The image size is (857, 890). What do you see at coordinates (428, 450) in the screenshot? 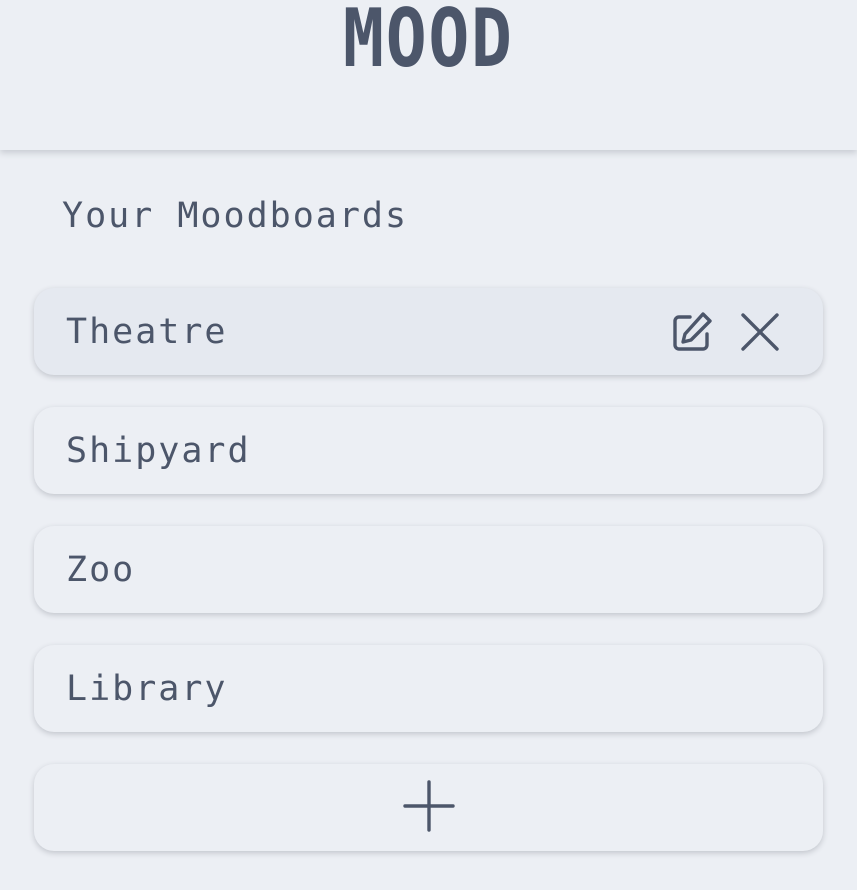
I see `moodboard-item-shipyard: Shipyard` at bounding box center [428, 450].